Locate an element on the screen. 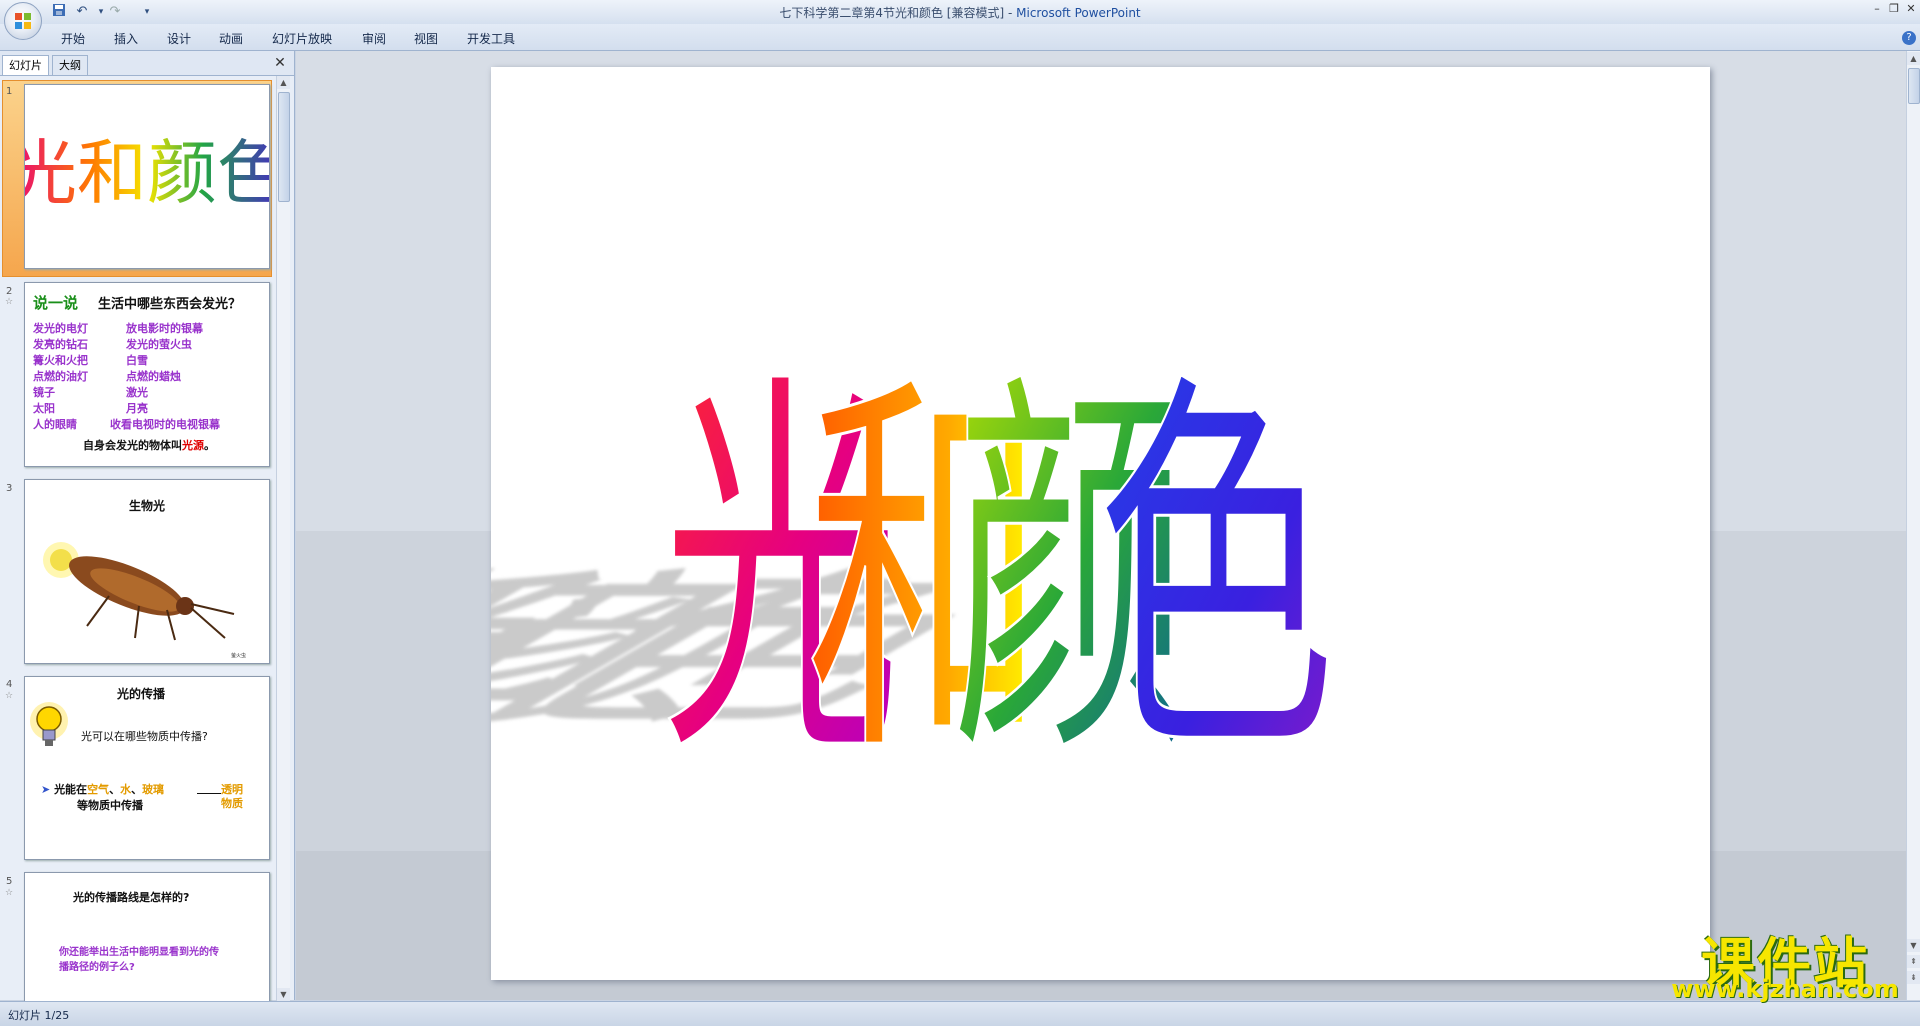 The image size is (1920, 1026). tab-review: 审阅 is located at coordinates (374, 38).